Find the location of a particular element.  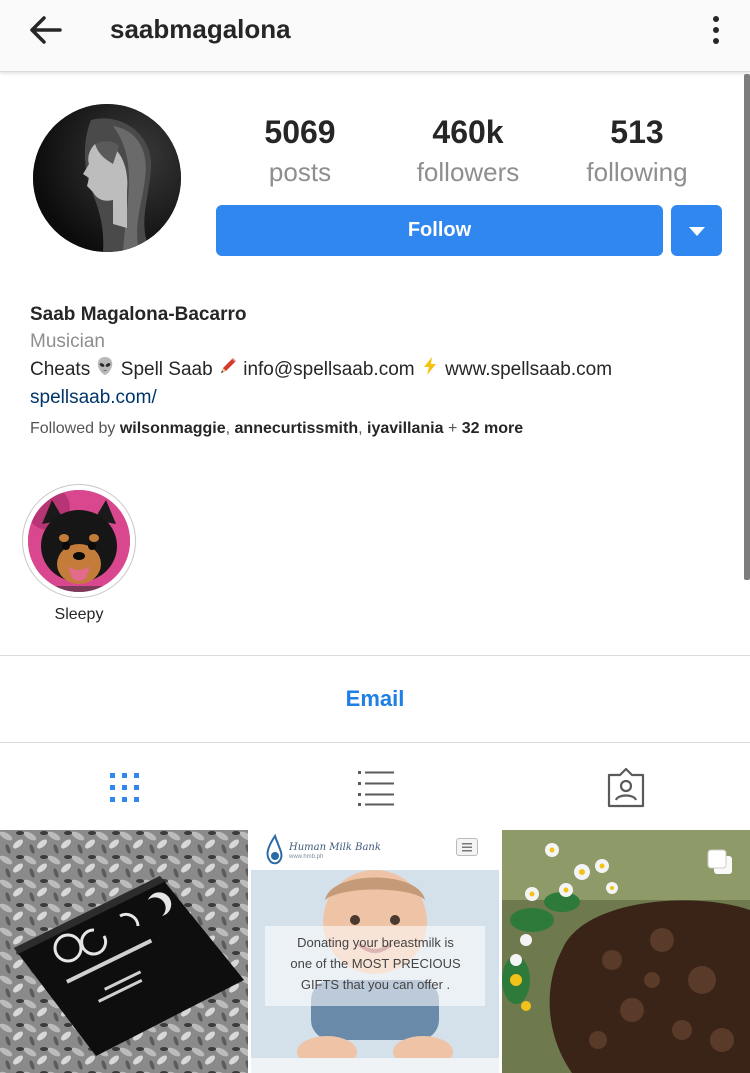

posts-count-label: posts is located at coordinates (300, 172).